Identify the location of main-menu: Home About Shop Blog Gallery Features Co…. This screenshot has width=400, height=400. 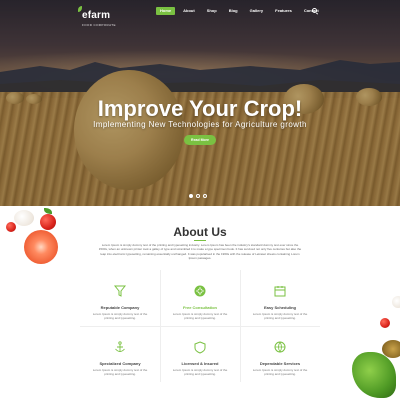
(241, 11).